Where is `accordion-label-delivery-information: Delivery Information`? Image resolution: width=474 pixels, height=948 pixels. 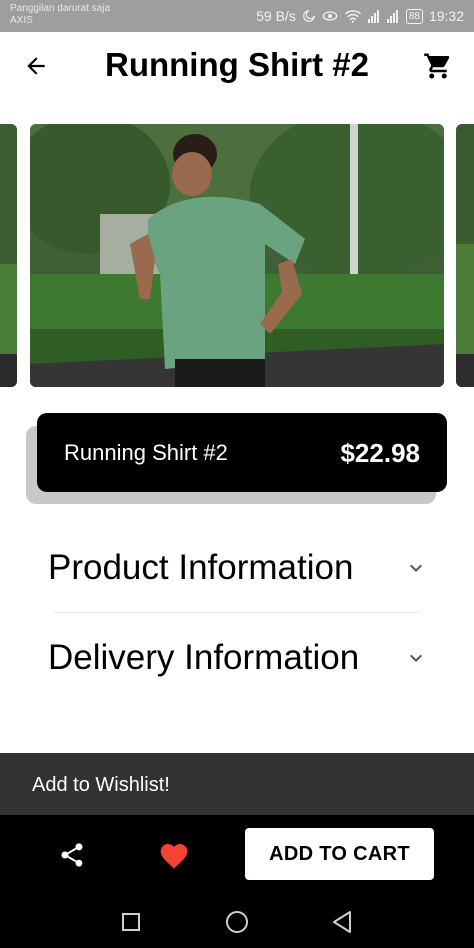
accordion-label-delivery-information: Delivery Information is located at coordinates (204, 657).